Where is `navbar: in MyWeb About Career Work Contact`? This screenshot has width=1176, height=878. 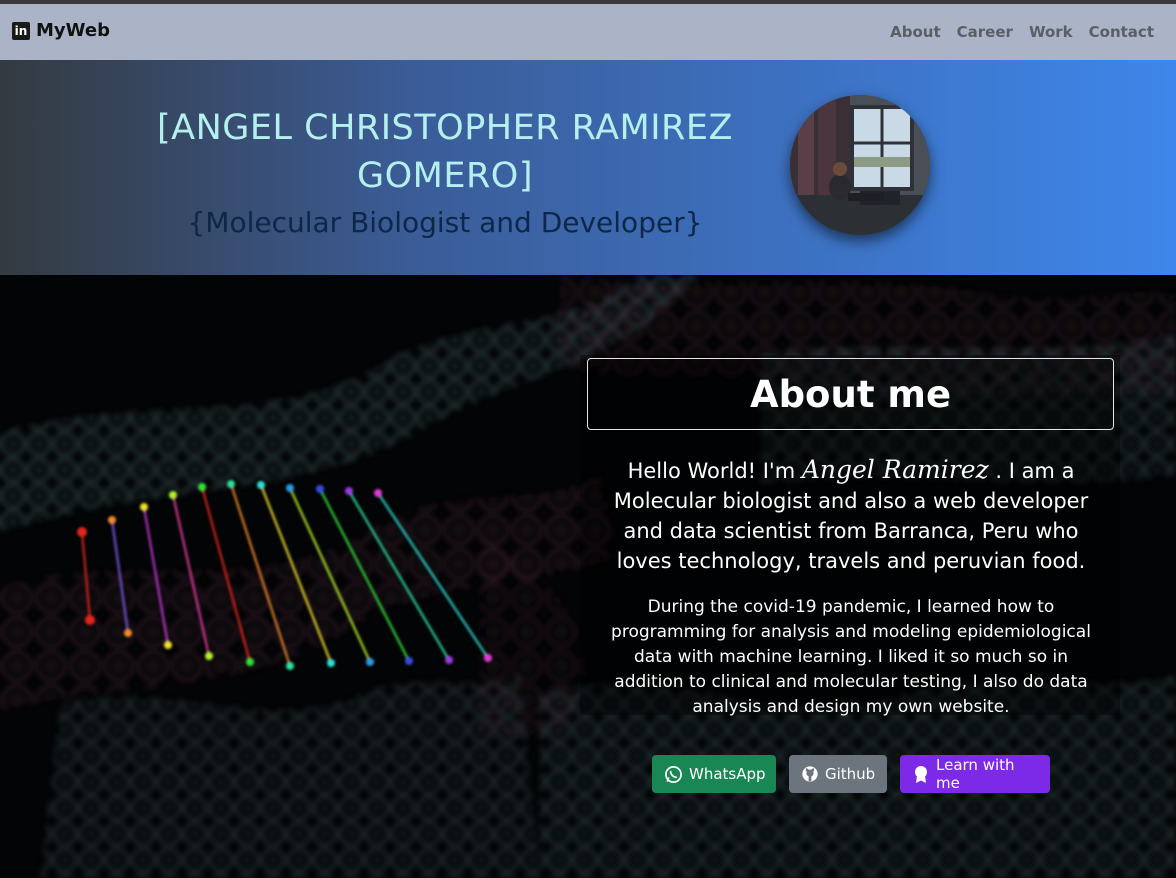
navbar: in MyWeb About Career Work Contact is located at coordinates (588, 32).